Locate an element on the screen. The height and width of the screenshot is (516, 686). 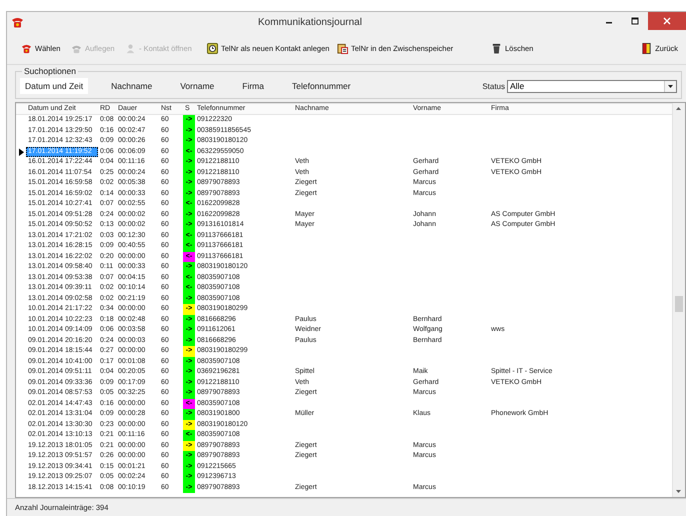
search-tab: Vorname is located at coordinates (197, 86).